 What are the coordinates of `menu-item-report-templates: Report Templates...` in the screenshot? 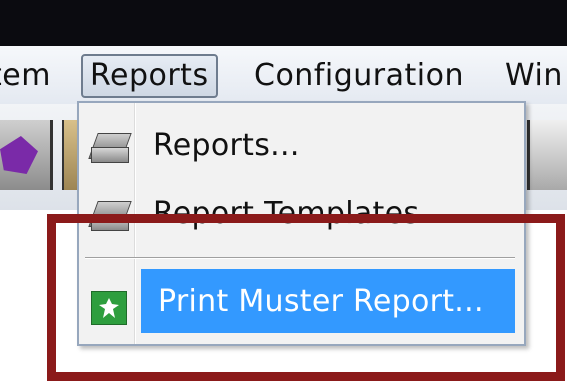 It's located at (299, 214).